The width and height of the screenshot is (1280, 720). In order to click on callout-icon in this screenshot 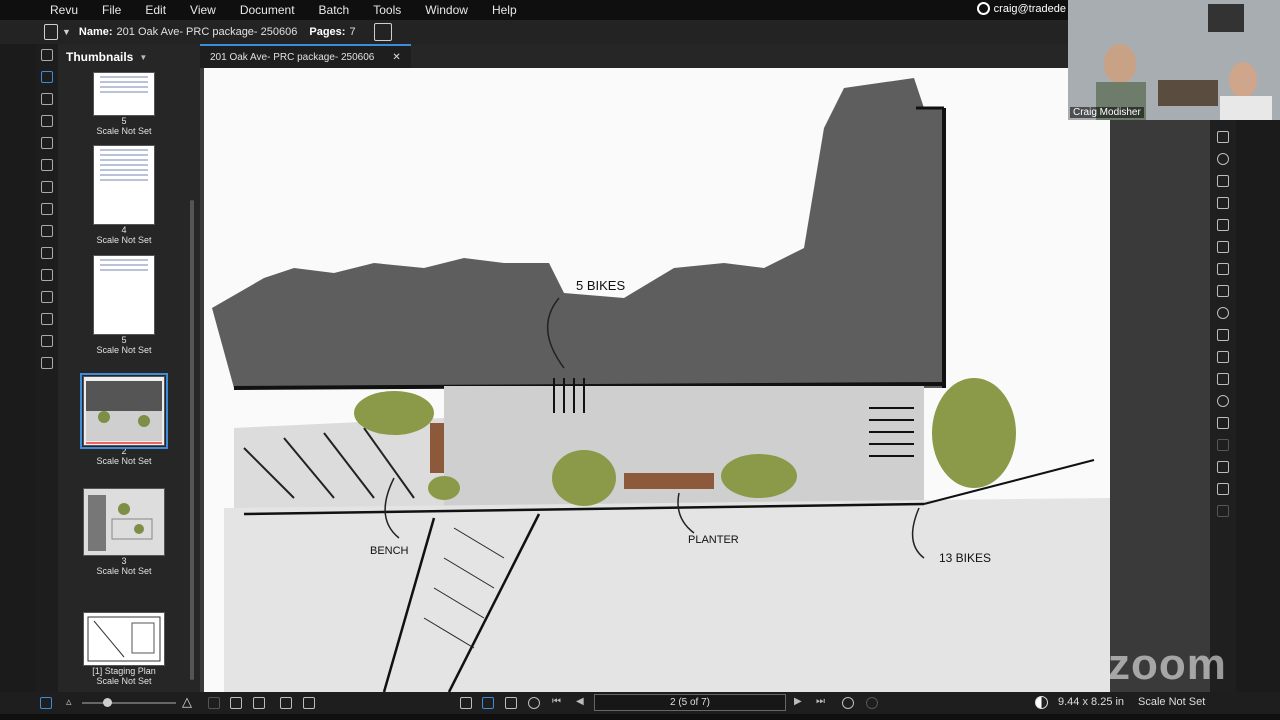, I will do `click(1223, 137)`.